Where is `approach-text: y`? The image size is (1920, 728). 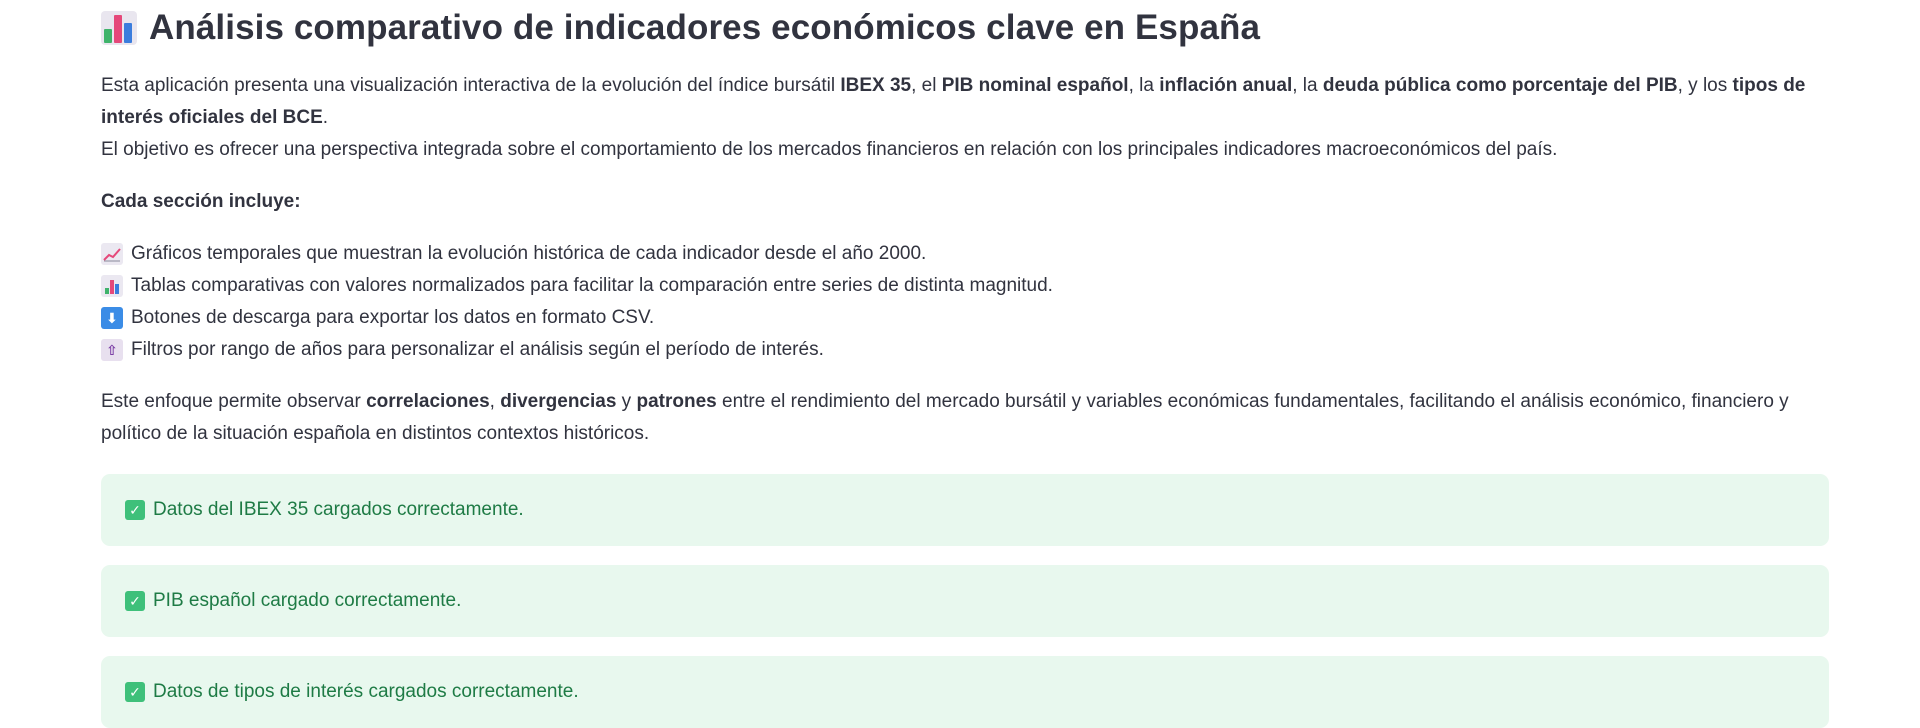 approach-text: y is located at coordinates (626, 401).